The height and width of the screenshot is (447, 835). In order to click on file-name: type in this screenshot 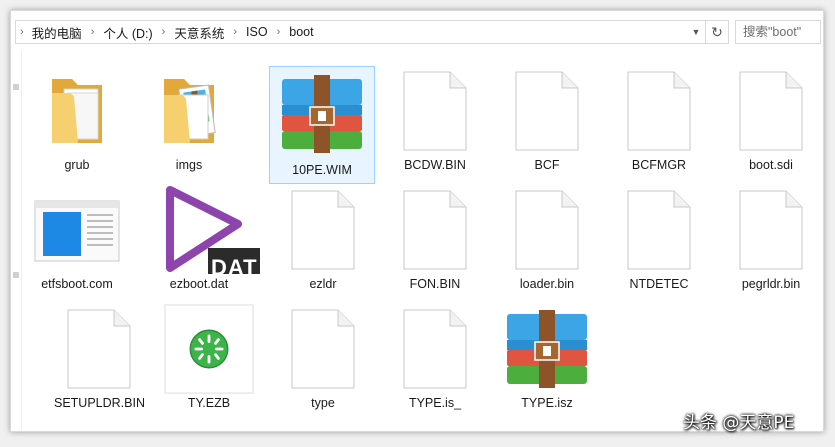, I will do `click(323, 403)`.